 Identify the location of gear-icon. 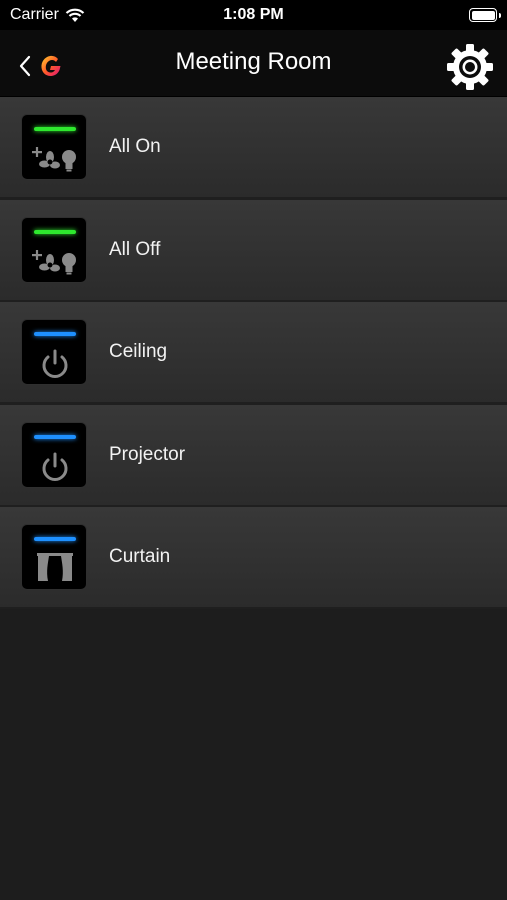
(470, 67).